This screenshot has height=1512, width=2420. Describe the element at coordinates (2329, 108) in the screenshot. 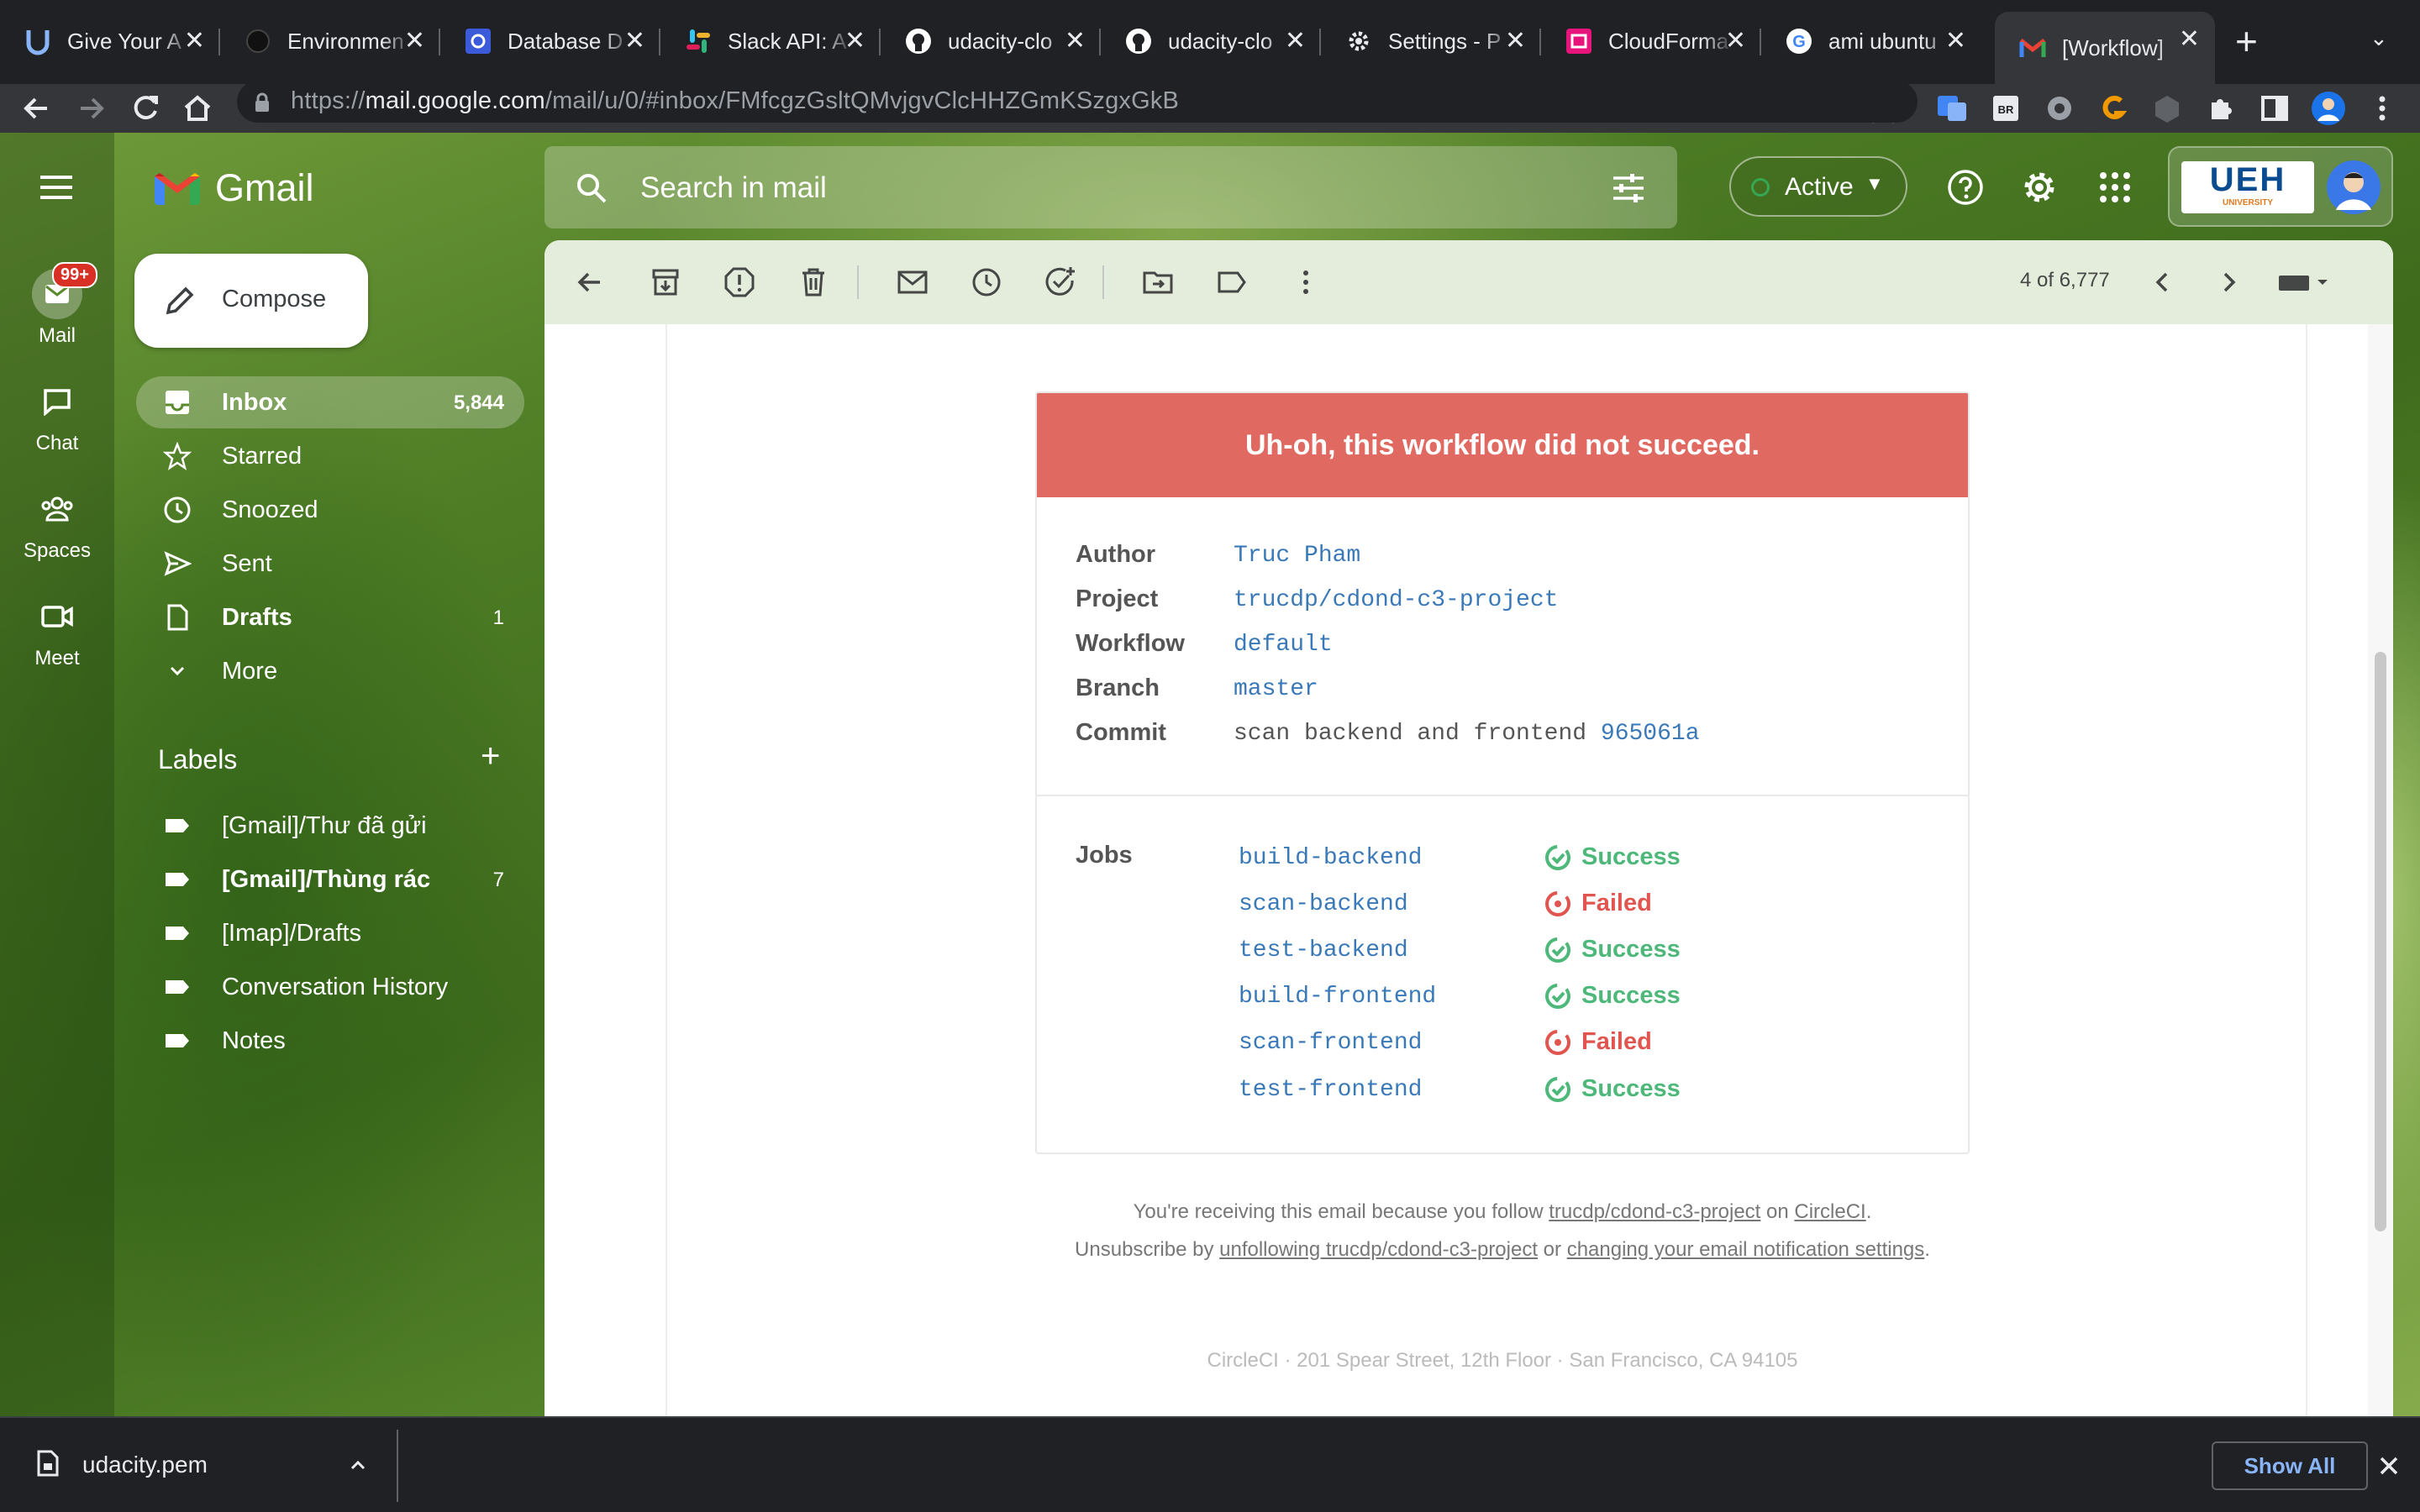

I see `profile-avatar` at that location.